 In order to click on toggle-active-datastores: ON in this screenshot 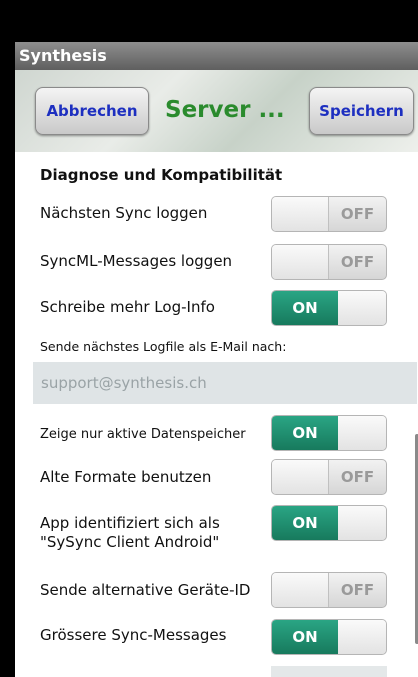, I will do `click(329, 433)`.